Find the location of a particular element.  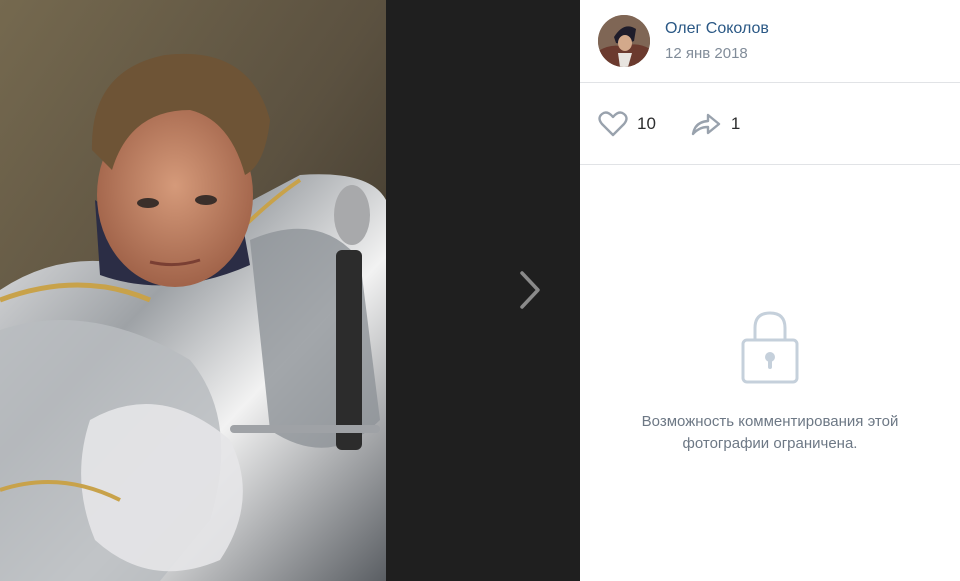

share-button: 1 is located at coordinates (715, 124).